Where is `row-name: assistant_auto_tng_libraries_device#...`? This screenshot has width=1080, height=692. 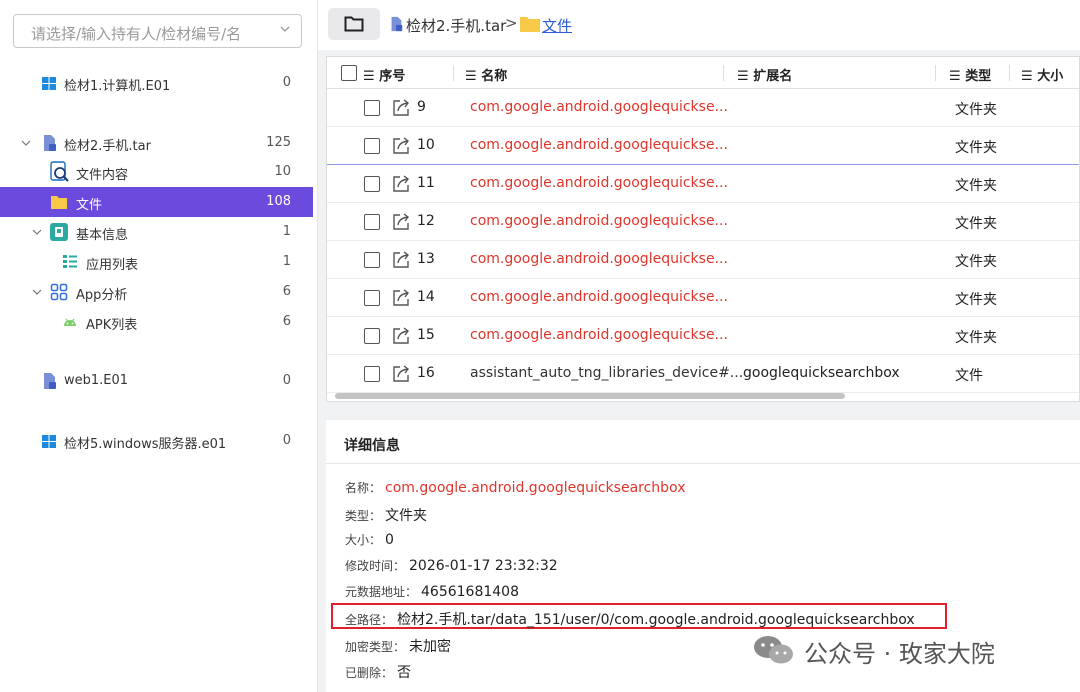 row-name: assistant_auto_tng_libraries_device#... is located at coordinates (607, 373).